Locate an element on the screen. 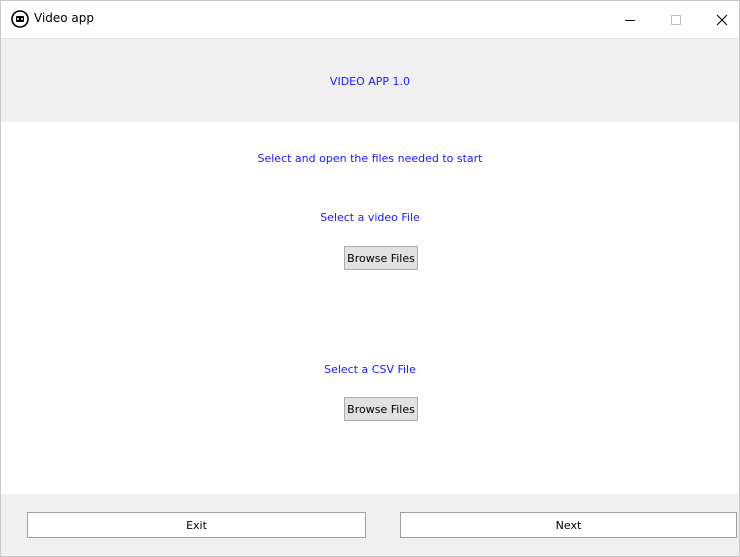 The height and width of the screenshot is (557, 740). next-button: Next is located at coordinates (568, 525).